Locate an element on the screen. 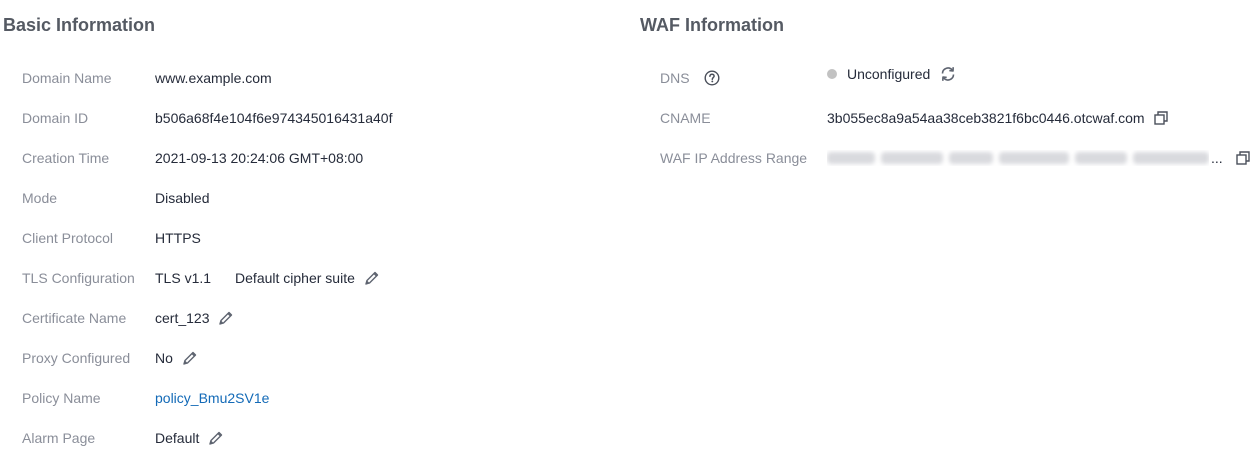 The image size is (1255, 452). certificate-name-value: cert_123 is located at coordinates (194, 318).